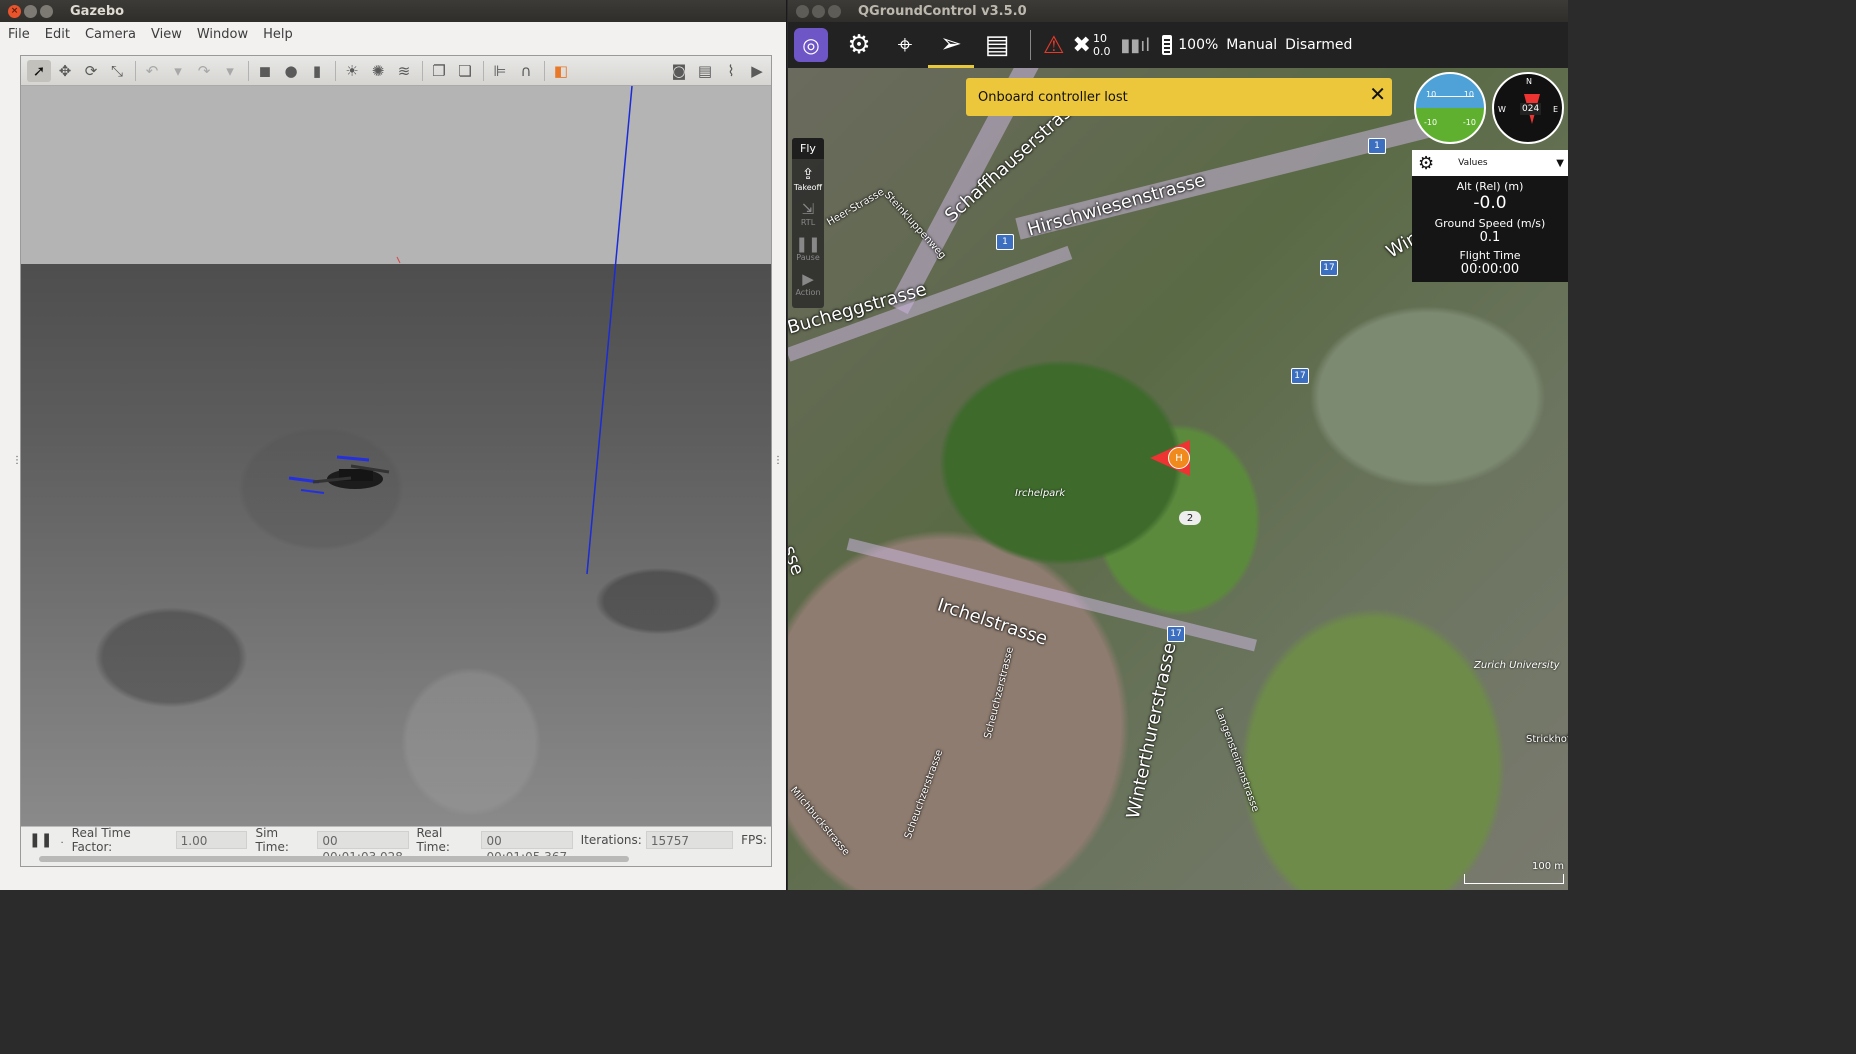 This screenshot has width=1856, height=1054. Describe the element at coordinates (808, 176) in the screenshot. I see `takeoff-button: ⇪ Takeoff` at that location.